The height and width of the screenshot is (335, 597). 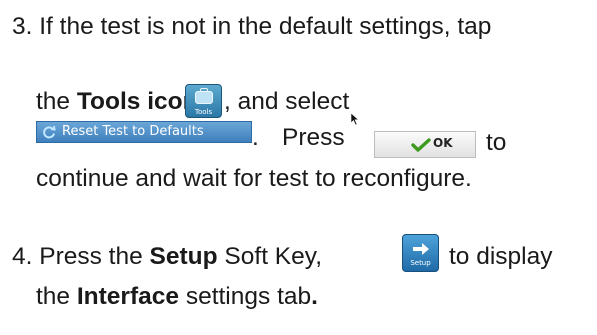 What do you see at coordinates (245, 296) in the screenshot?
I see `settings-tab-text: settings tab` at bounding box center [245, 296].